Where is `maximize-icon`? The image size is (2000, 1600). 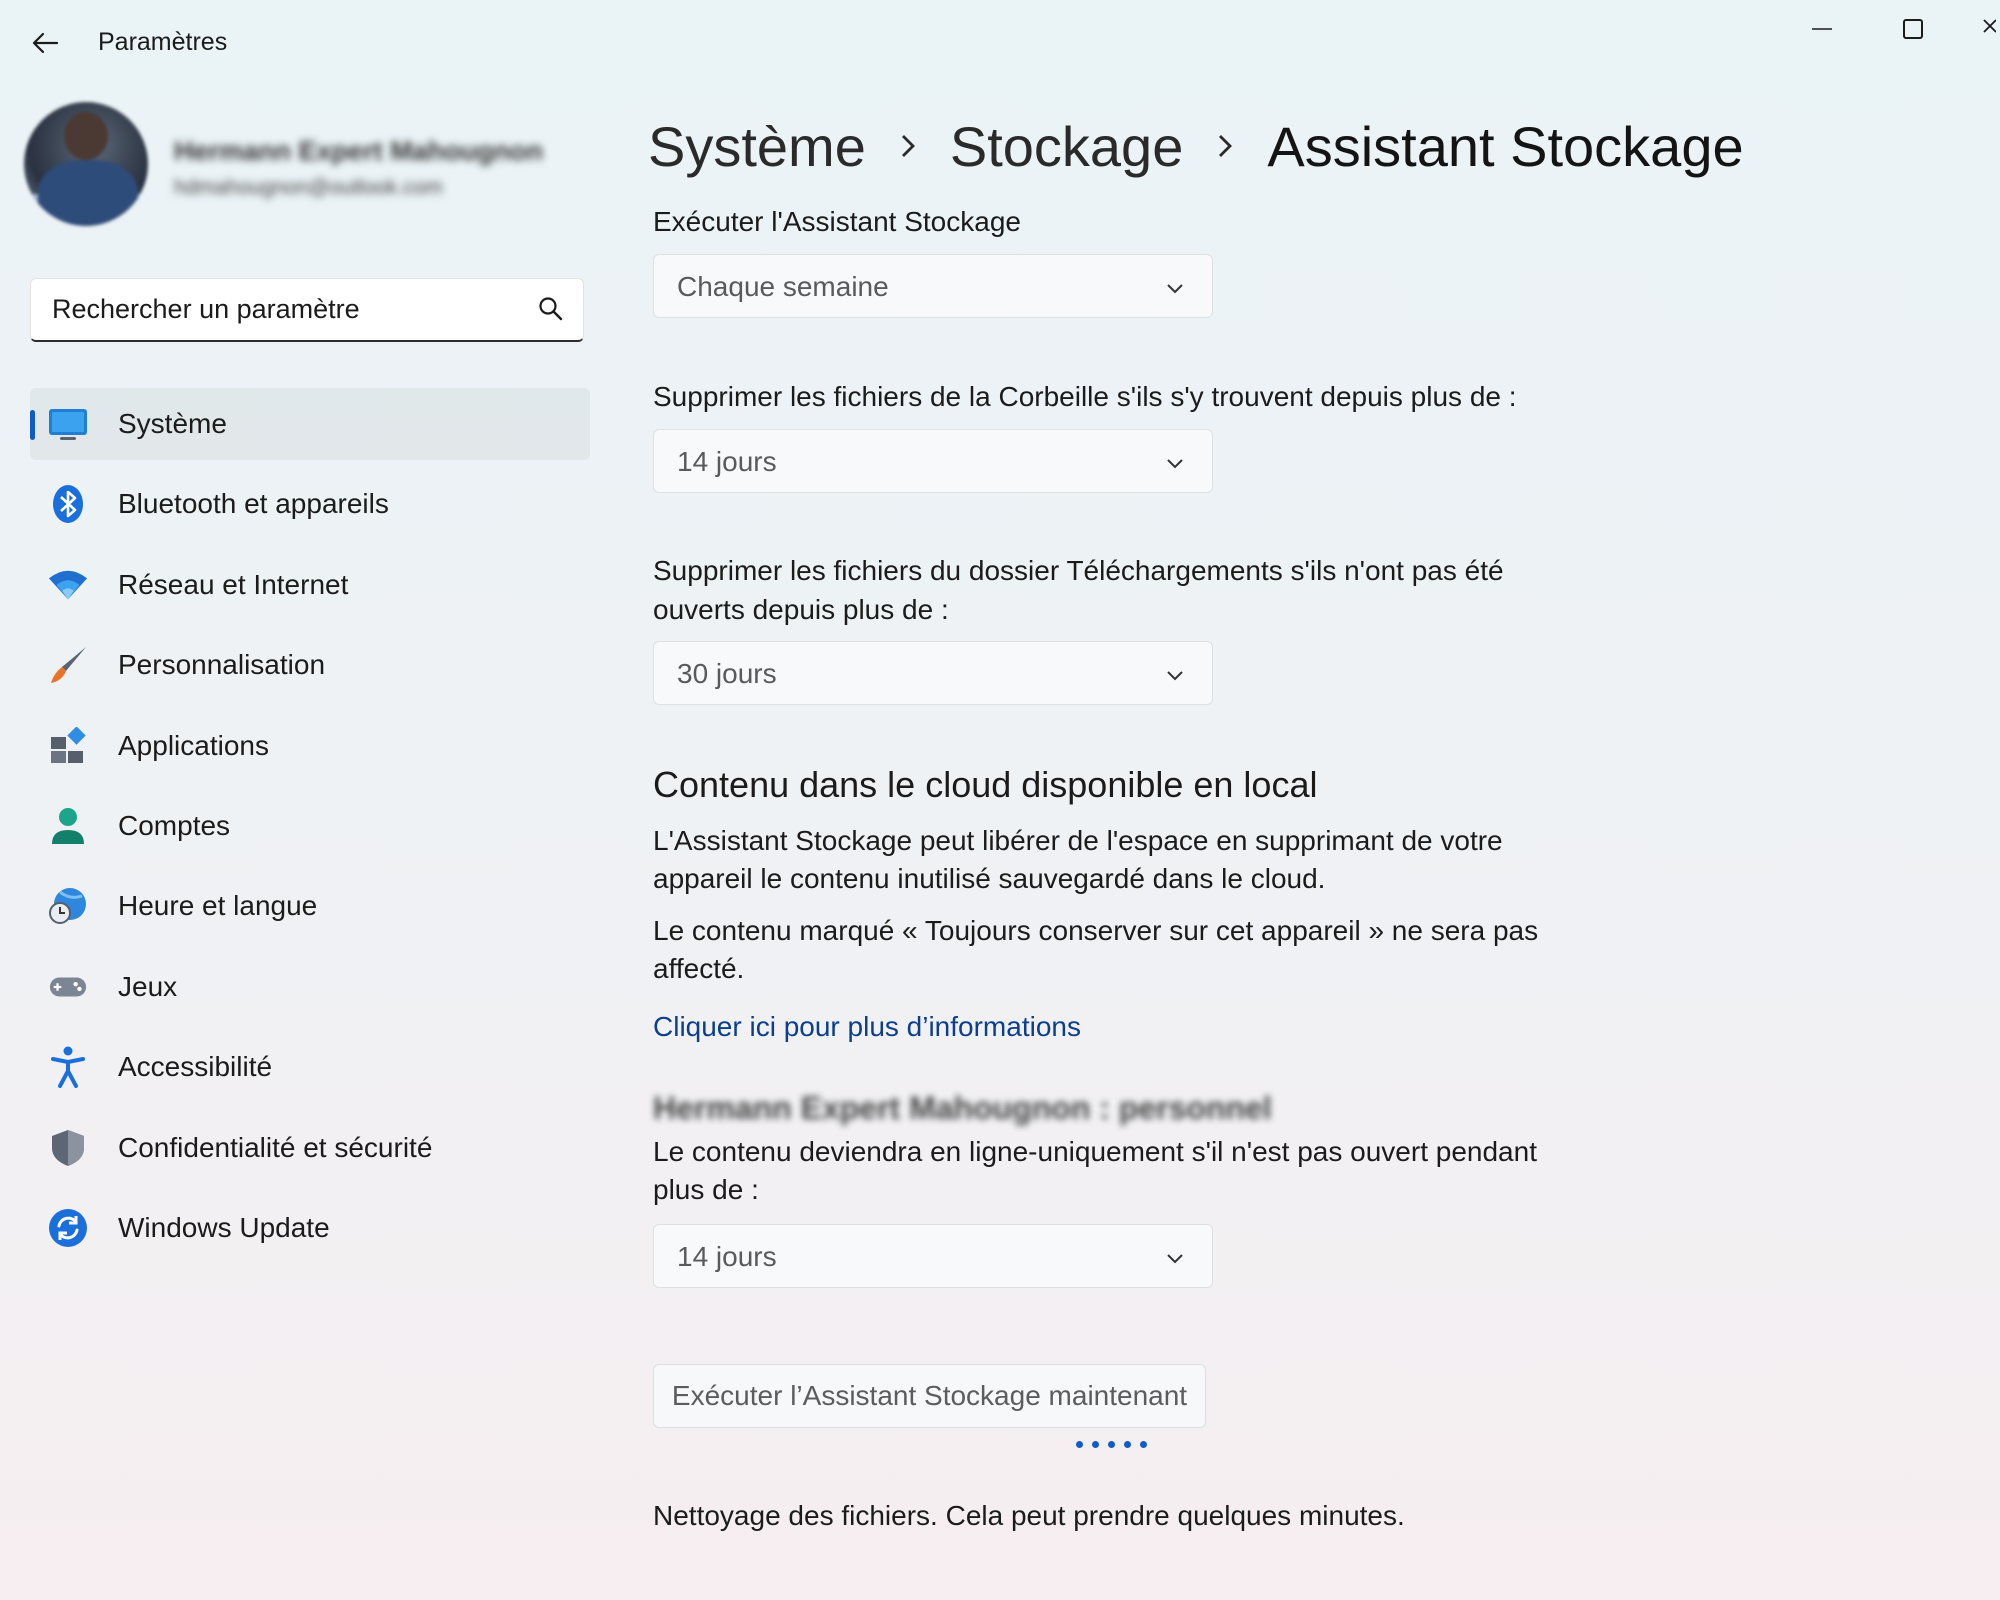
maximize-icon is located at coordinates (1913, 29).